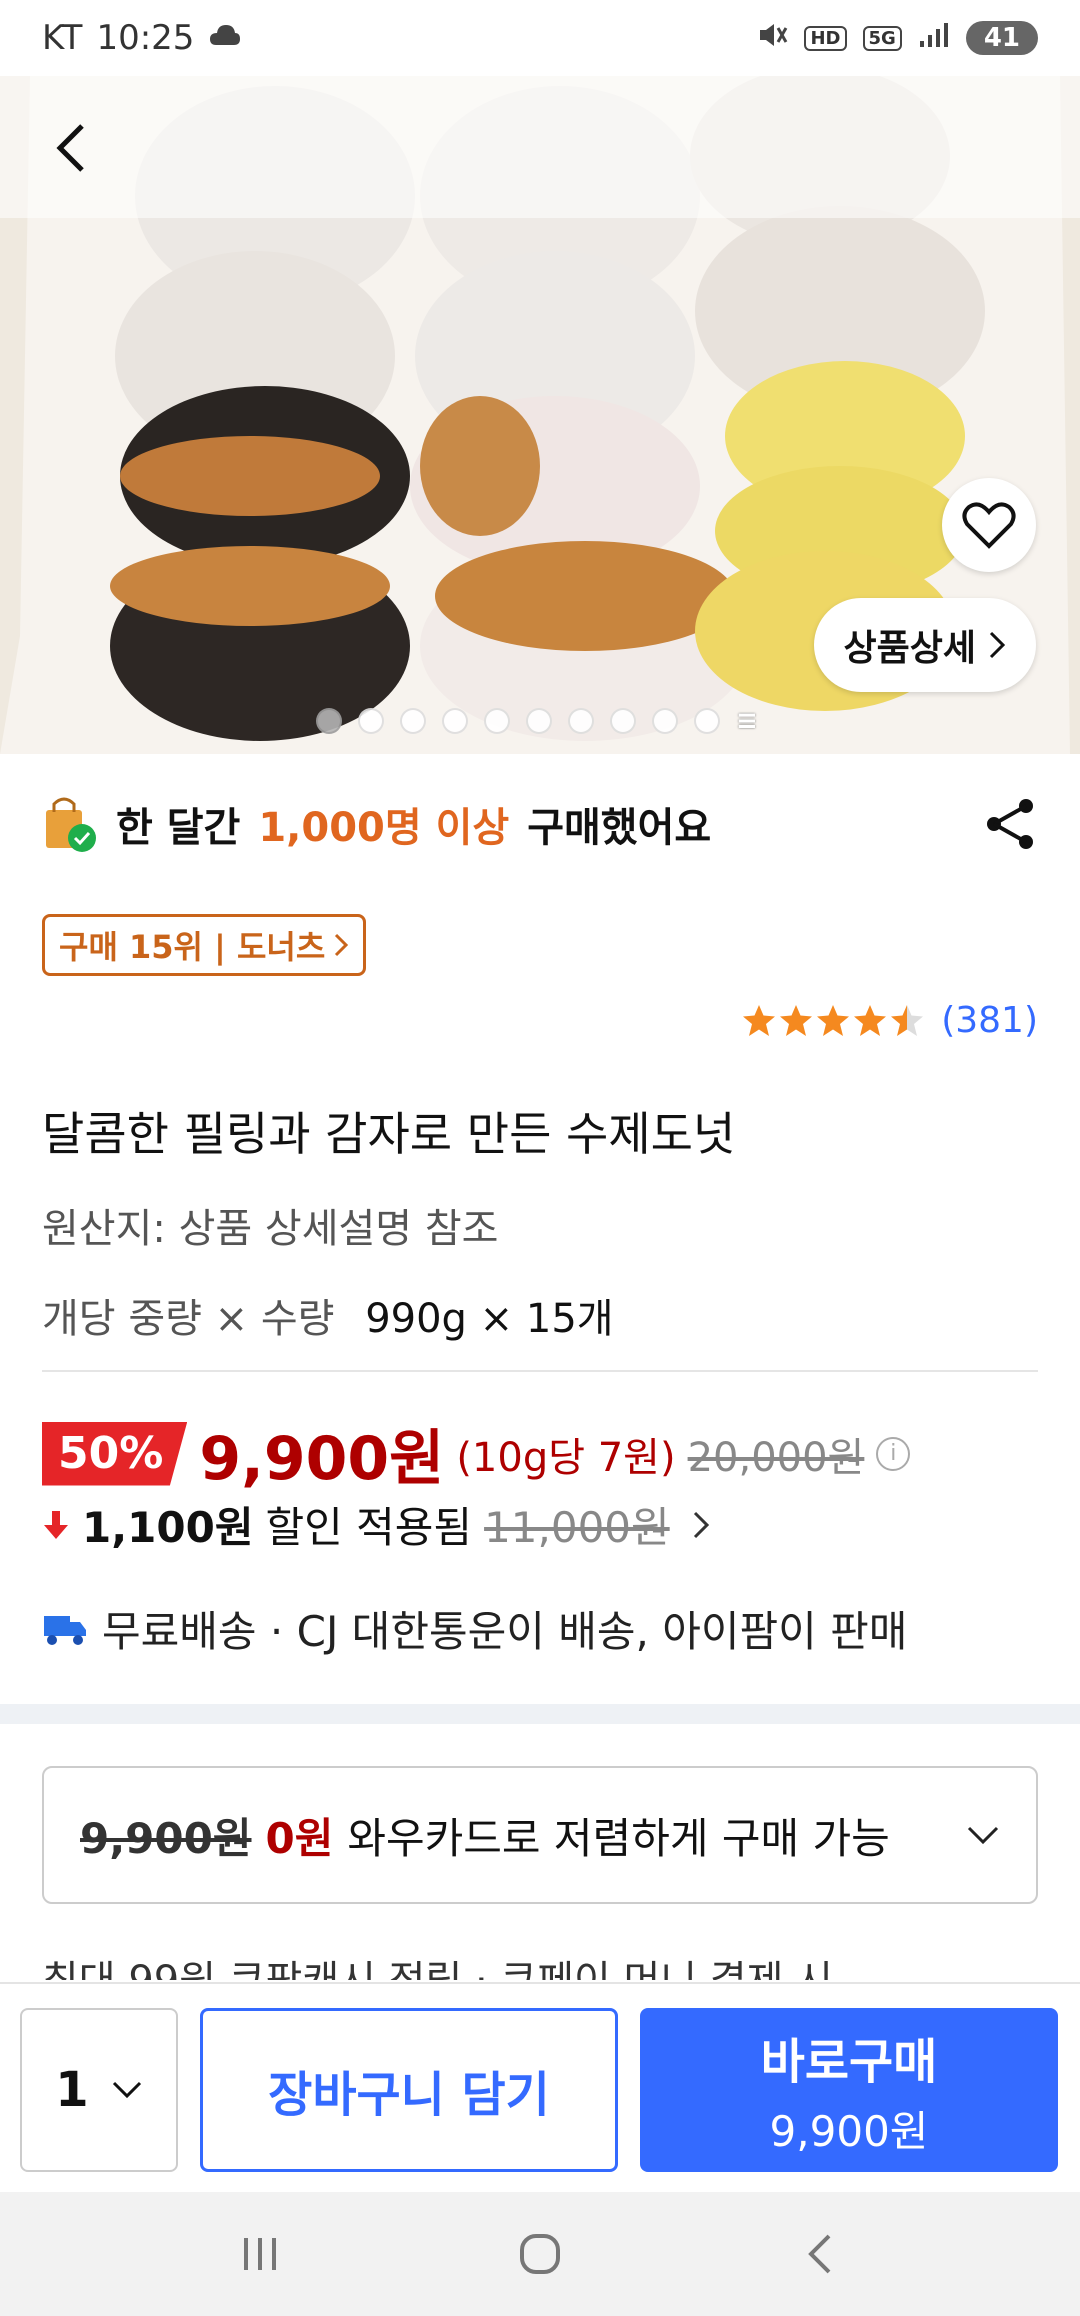  I want to click on purchase-count-banner: 한 달간 1,000명 이상 구매했어요, so click(540, 824).